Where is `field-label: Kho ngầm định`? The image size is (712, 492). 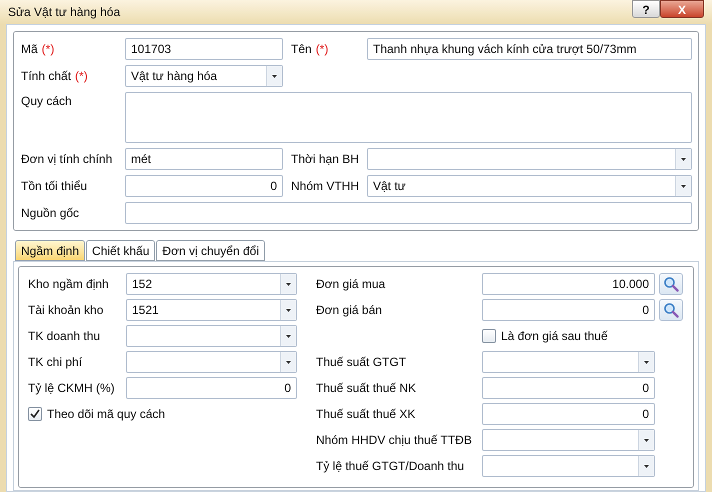 field-label: Kho ngầm định is located at coordinates (68, 284).